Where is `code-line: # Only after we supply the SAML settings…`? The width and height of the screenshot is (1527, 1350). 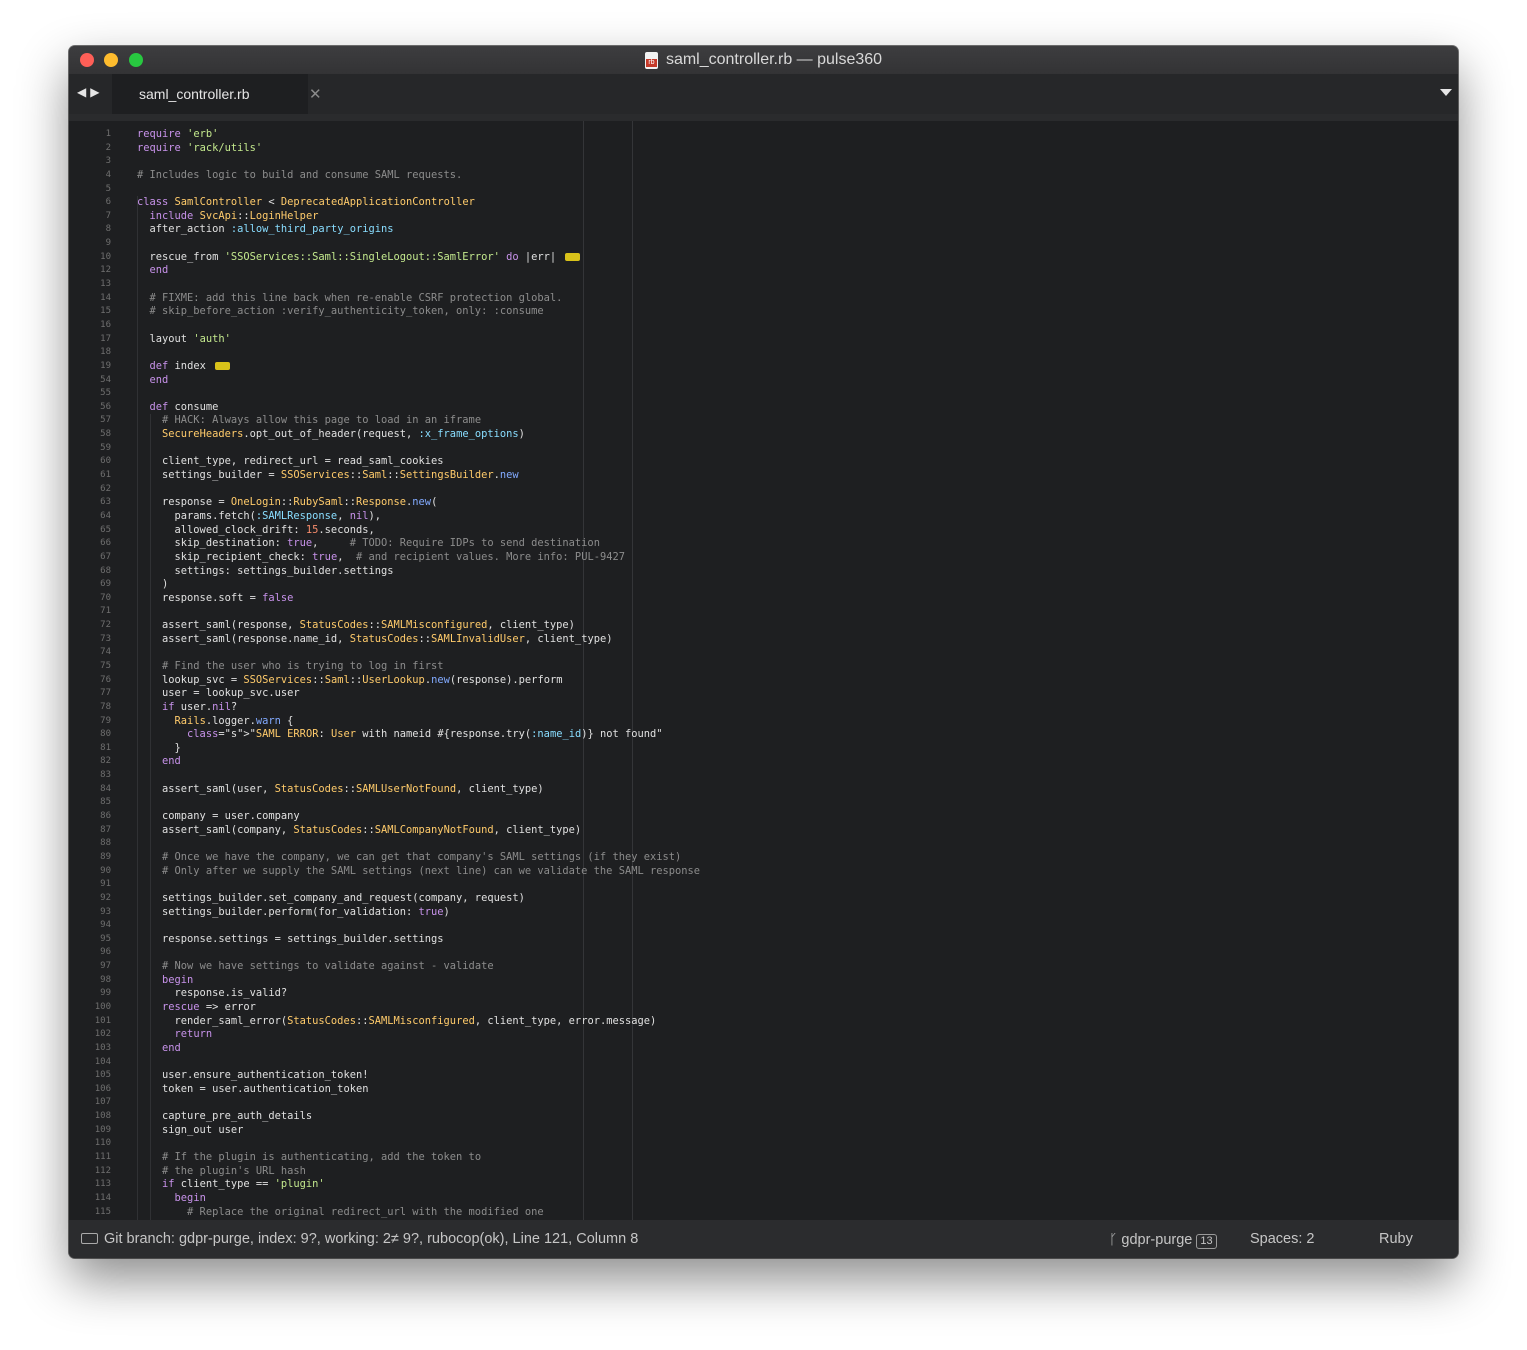 code-line: # Only after we supply the SAML settings… is located at coordinates (797, 872).